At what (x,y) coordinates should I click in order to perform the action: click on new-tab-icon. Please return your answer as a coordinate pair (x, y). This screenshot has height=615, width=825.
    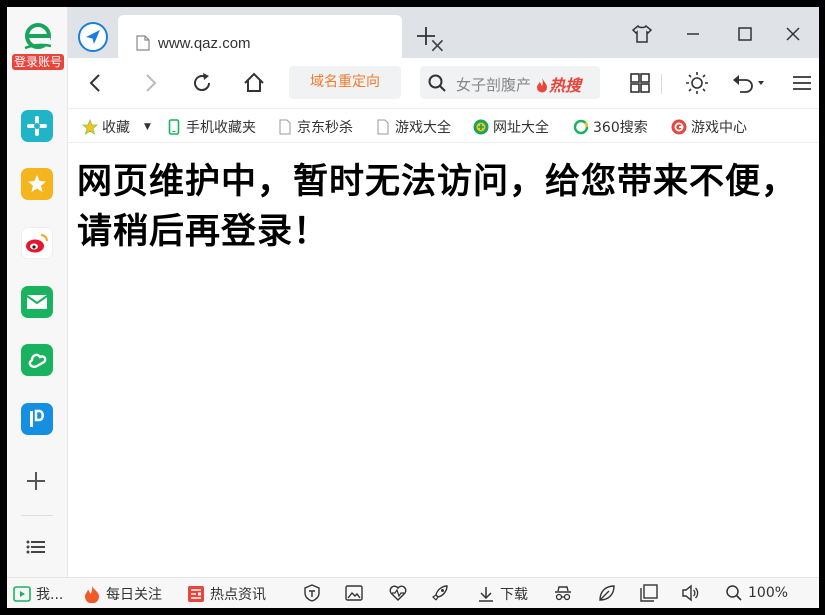
    Looking at the image, I should click on (426, 36).